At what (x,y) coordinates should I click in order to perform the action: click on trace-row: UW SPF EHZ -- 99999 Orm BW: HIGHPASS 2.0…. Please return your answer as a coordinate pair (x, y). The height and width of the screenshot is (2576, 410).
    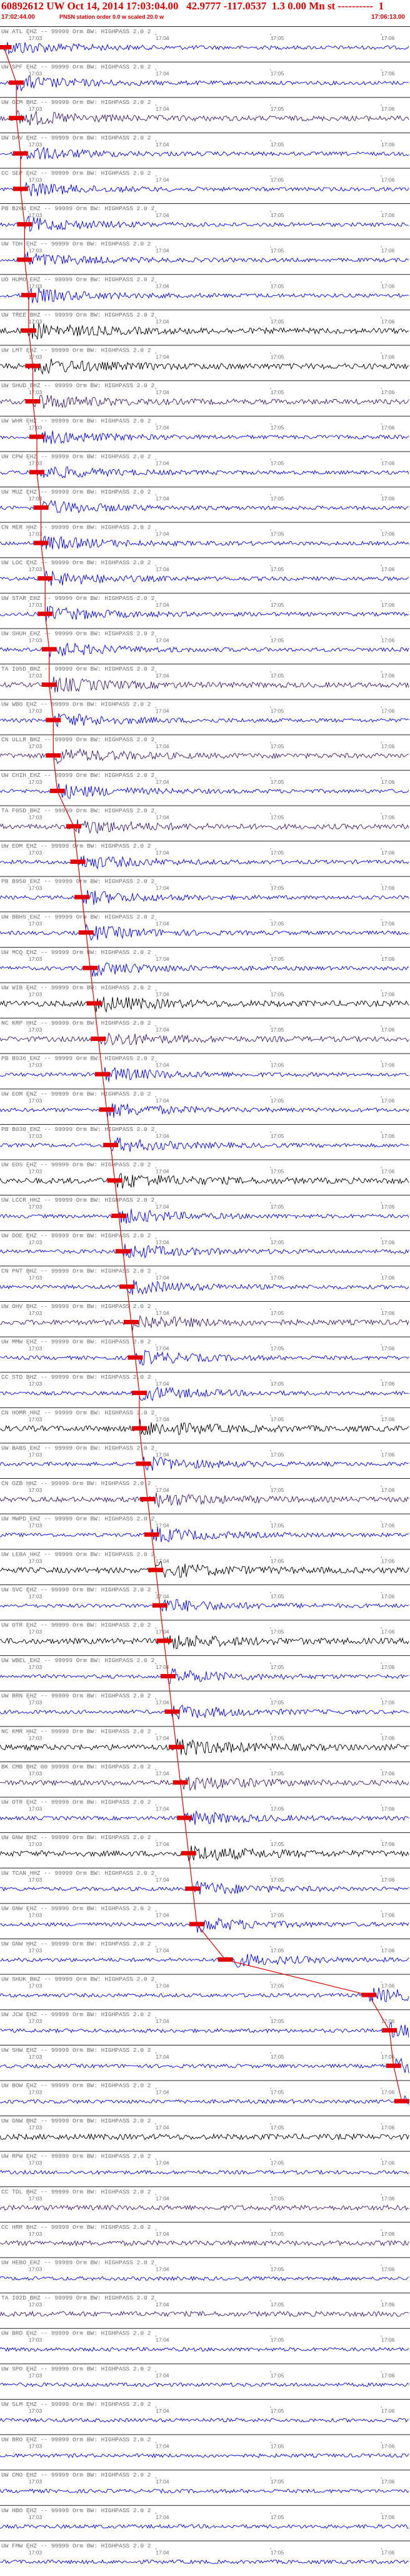
    Looking at the image, I should click on (205, 76).